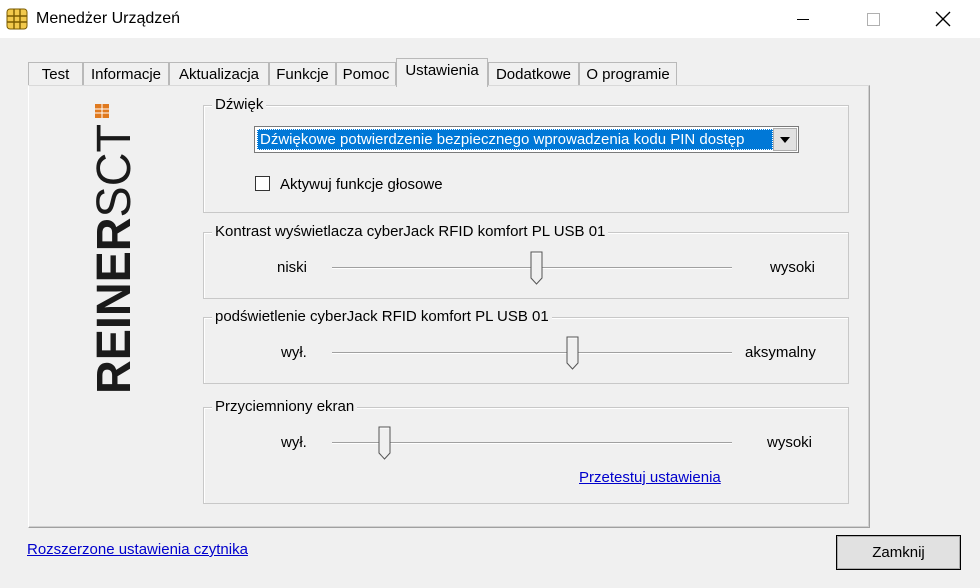 The width and height of the screenshot is (980, 588). Describe the element at coordinates (292, 267) in the screenshot. I see `contrast-min-label: niski` at that location.